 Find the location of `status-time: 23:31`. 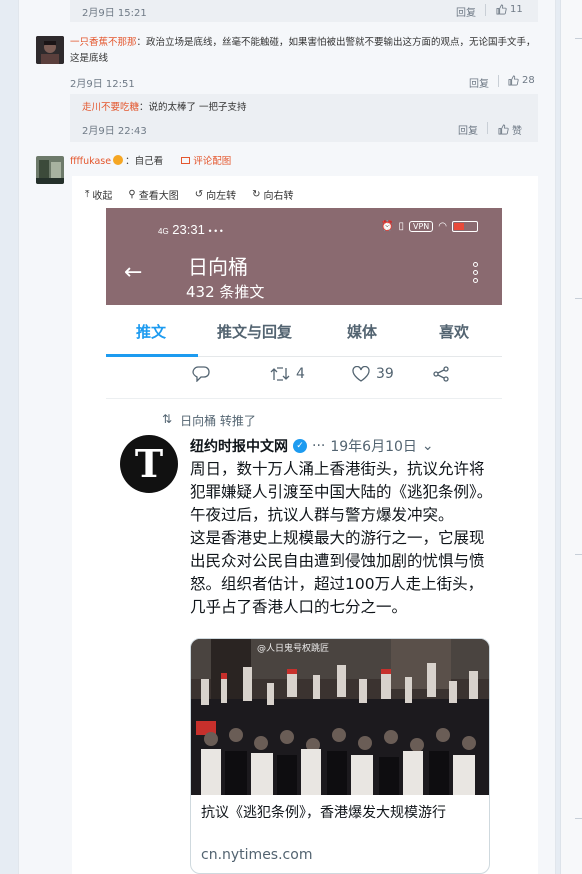

status-time: 23:31 is located at coordinates (188, 229).